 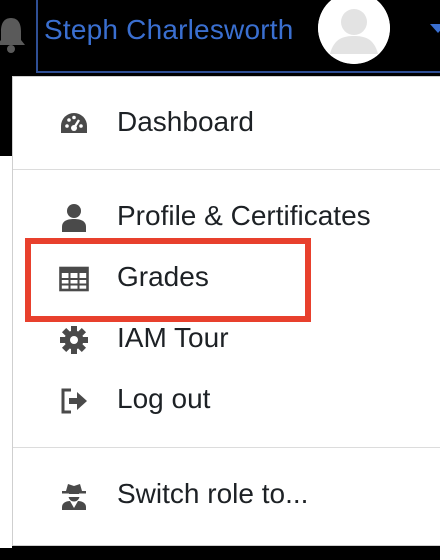 I want to click on menu-item-dashboard: Dashboard, so click(x=226, y=123).